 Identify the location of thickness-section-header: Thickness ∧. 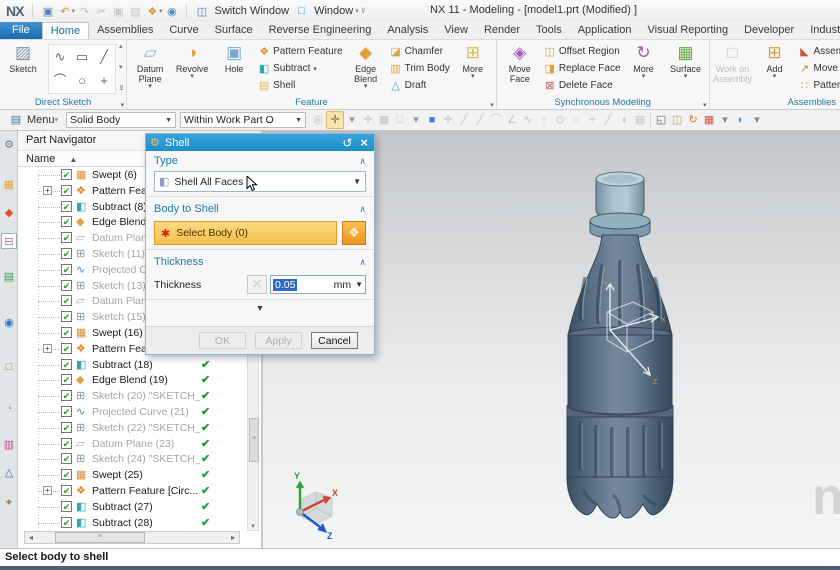
(260, 262).